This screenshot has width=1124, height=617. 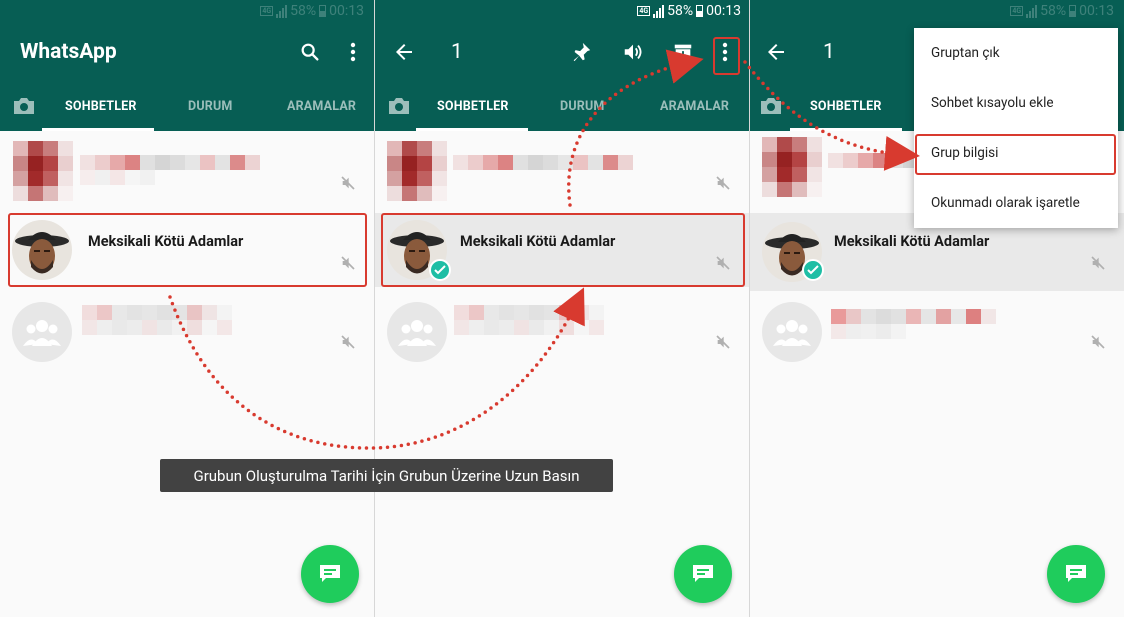 I want to click on selection-app-bar: 1, so click(x=562, y=54).